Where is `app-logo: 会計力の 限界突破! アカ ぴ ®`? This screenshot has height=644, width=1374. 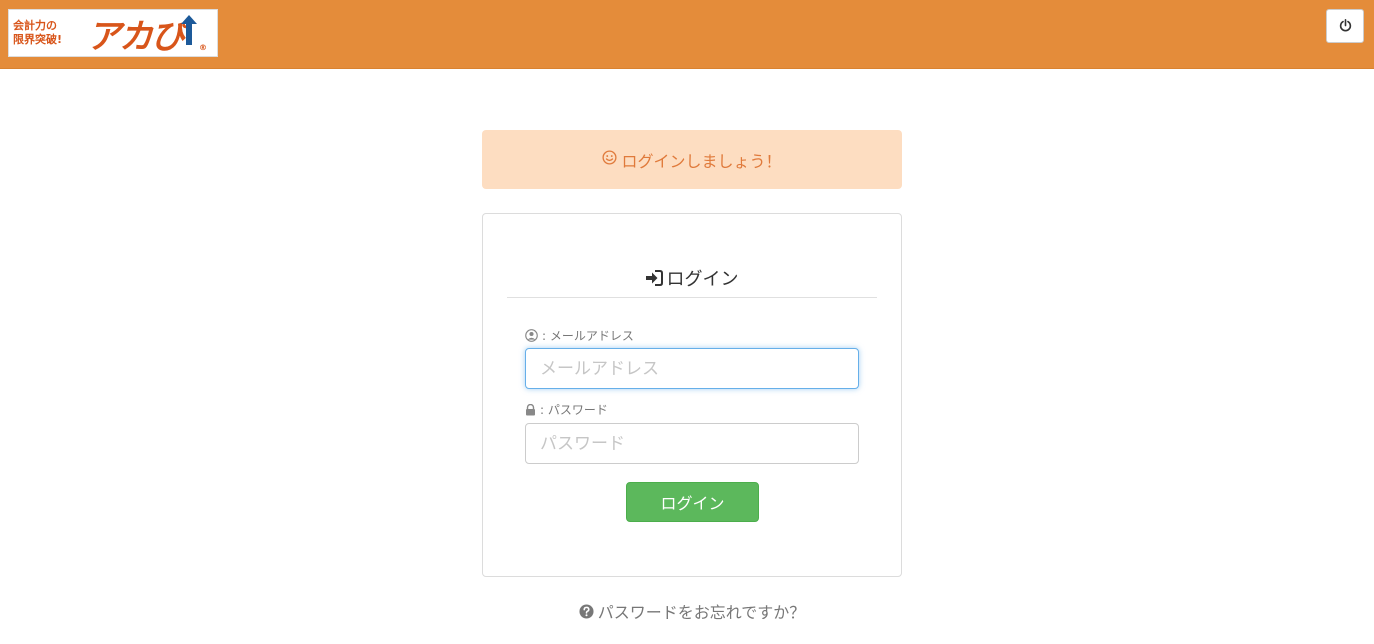
app-logo: 会計力の 限界突破! アカ ぴ ® is located at coordinates (113, 33).